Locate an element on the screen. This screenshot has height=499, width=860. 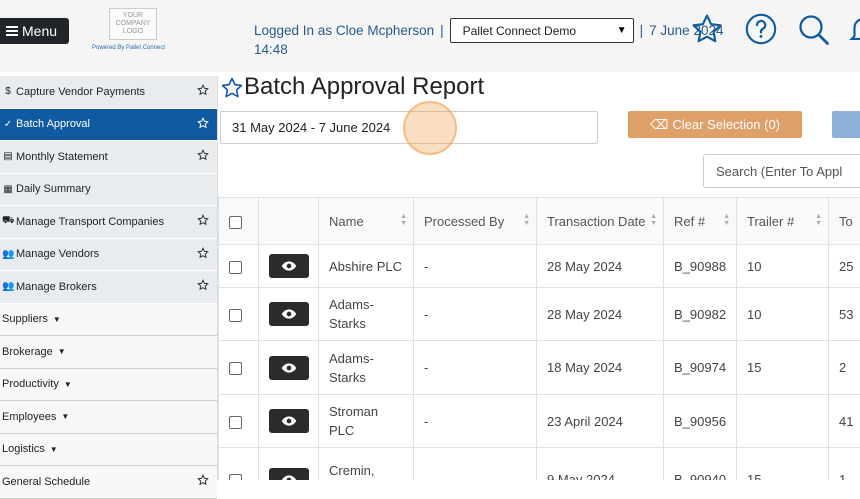
sidebar-item-monthly-statement: ▤ Monthly Statement is located at coordinates (108, 157).